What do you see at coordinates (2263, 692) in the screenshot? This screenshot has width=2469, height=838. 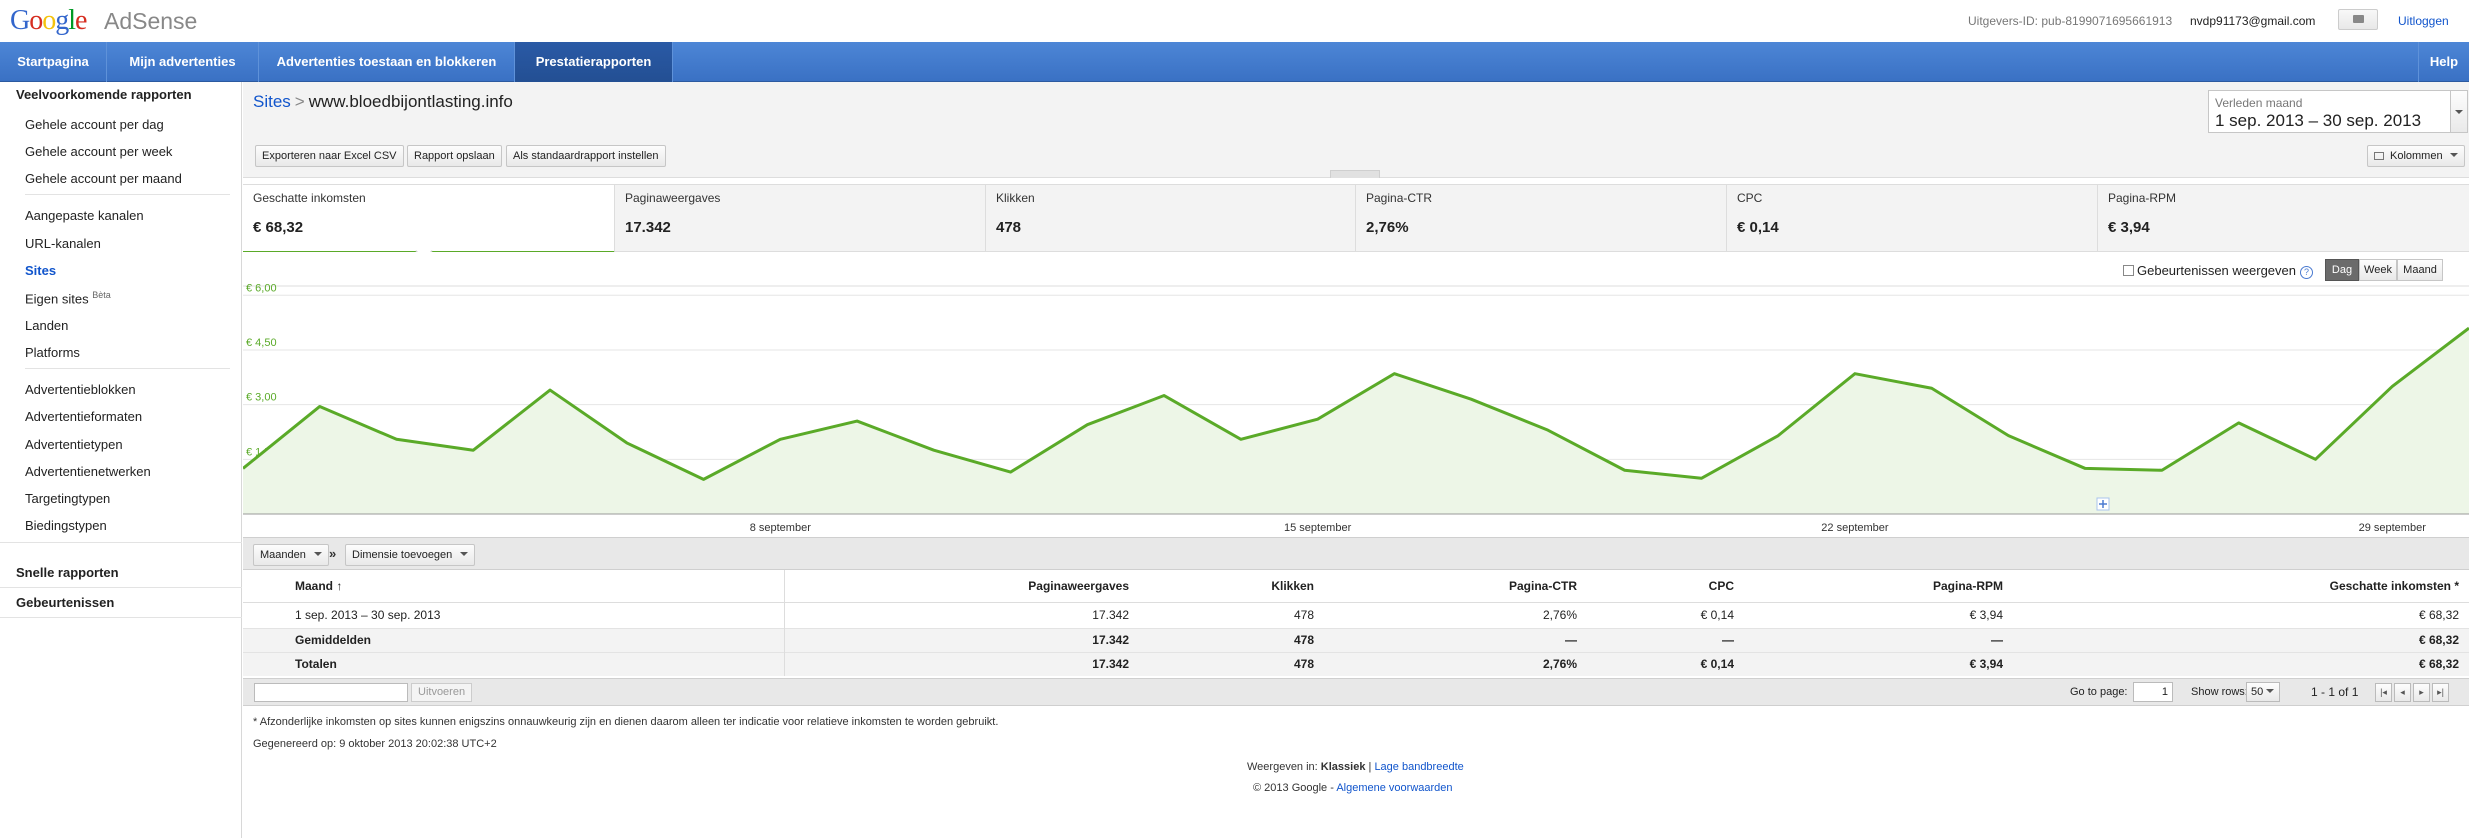 I see `show-rows-select: 50` at bounding box center [2263, 692].